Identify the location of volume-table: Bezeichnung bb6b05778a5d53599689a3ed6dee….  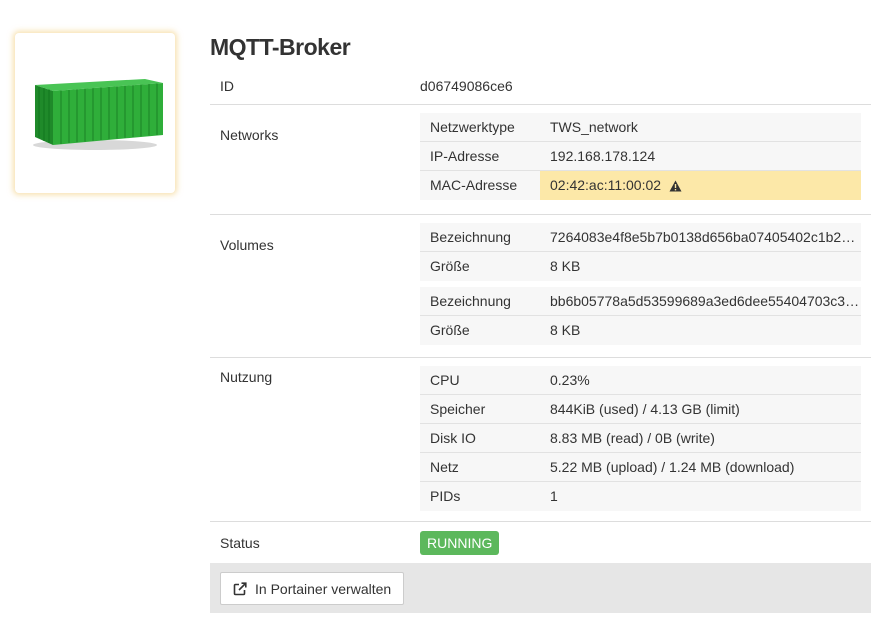
(640, 316).